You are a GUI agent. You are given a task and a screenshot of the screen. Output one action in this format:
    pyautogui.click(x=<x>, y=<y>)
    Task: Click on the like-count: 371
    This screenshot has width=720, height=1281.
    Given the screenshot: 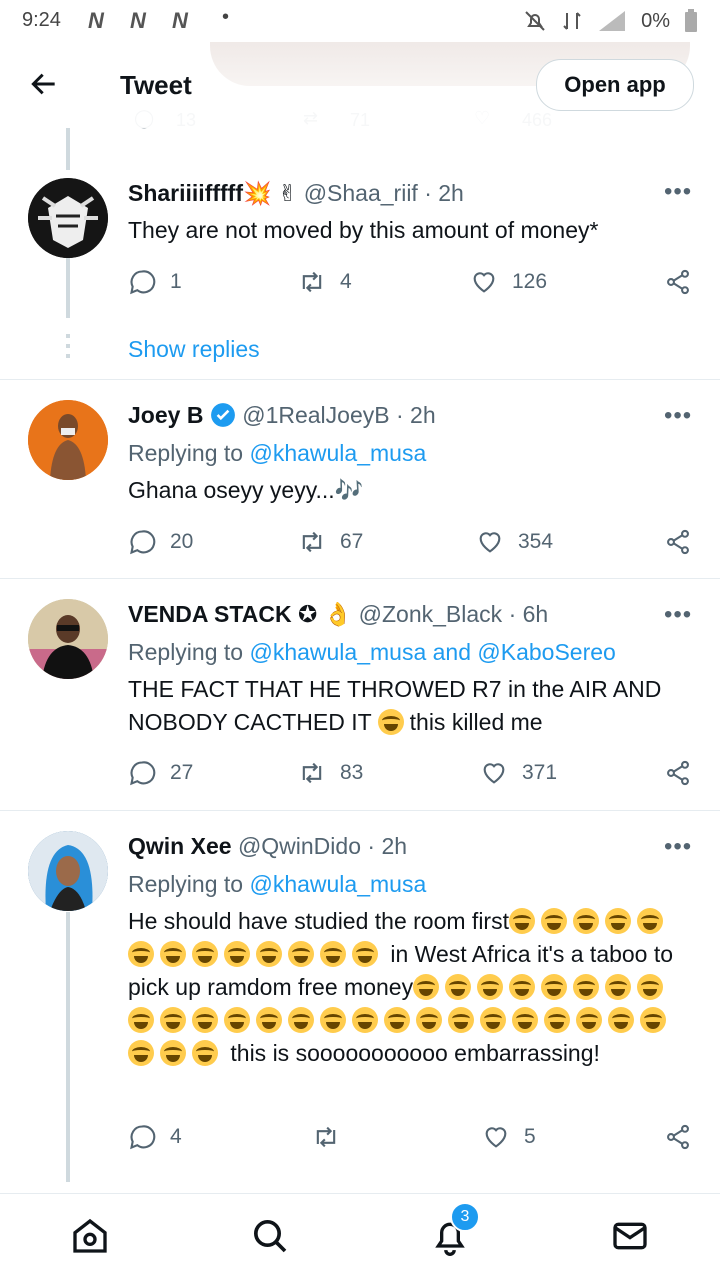 What is the action you would take?
    pyautogui.click(x=540, y=772)
    